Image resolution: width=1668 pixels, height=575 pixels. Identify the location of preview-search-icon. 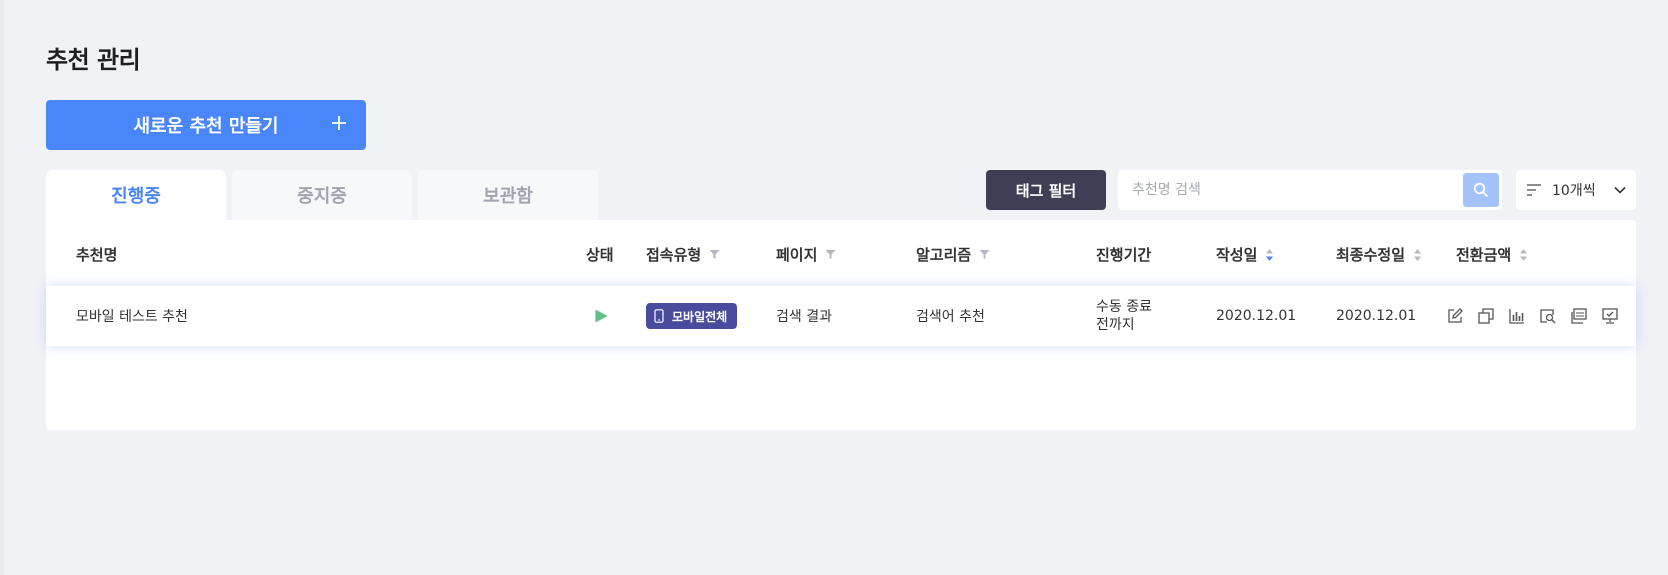
(1547, 316).